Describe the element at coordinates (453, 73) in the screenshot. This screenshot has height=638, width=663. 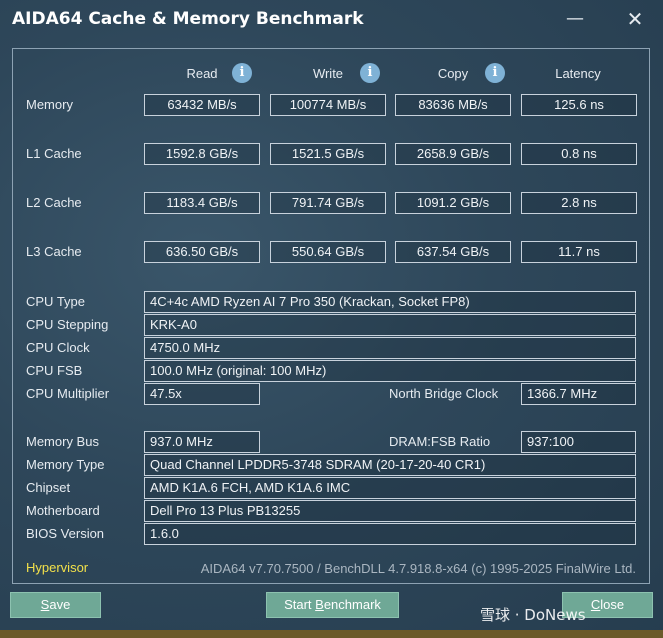
I see `column-header-copy: Copy` at that location.